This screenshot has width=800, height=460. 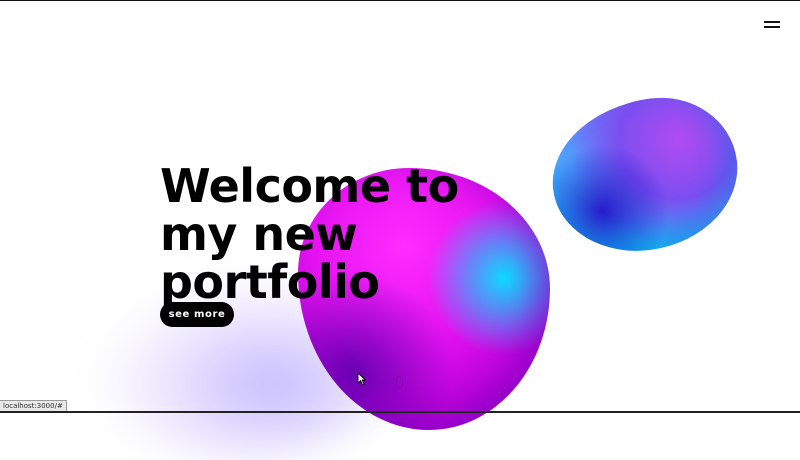 I want to click on hero-title-line-2: my new, so click(x=259, y=234).